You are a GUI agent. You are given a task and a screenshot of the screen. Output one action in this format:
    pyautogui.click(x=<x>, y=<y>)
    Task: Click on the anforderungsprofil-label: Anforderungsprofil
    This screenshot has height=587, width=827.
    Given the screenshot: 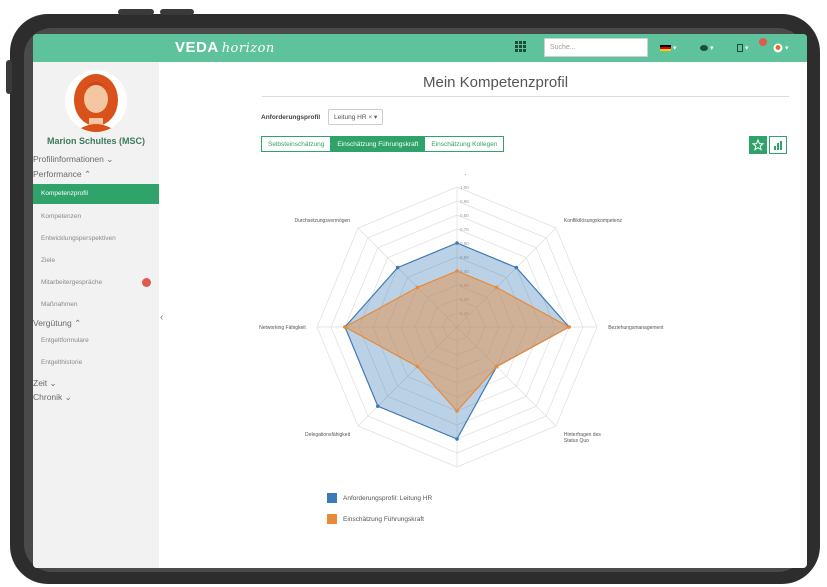 What is the action you would take?
    pyautogui.click(x=291, y=117)
    